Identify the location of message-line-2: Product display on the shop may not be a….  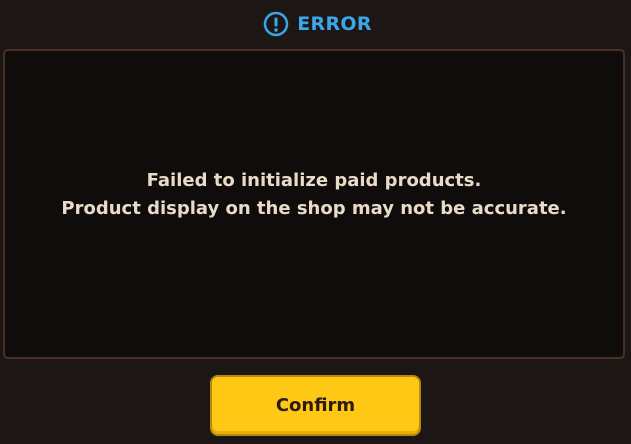
(314, 208).